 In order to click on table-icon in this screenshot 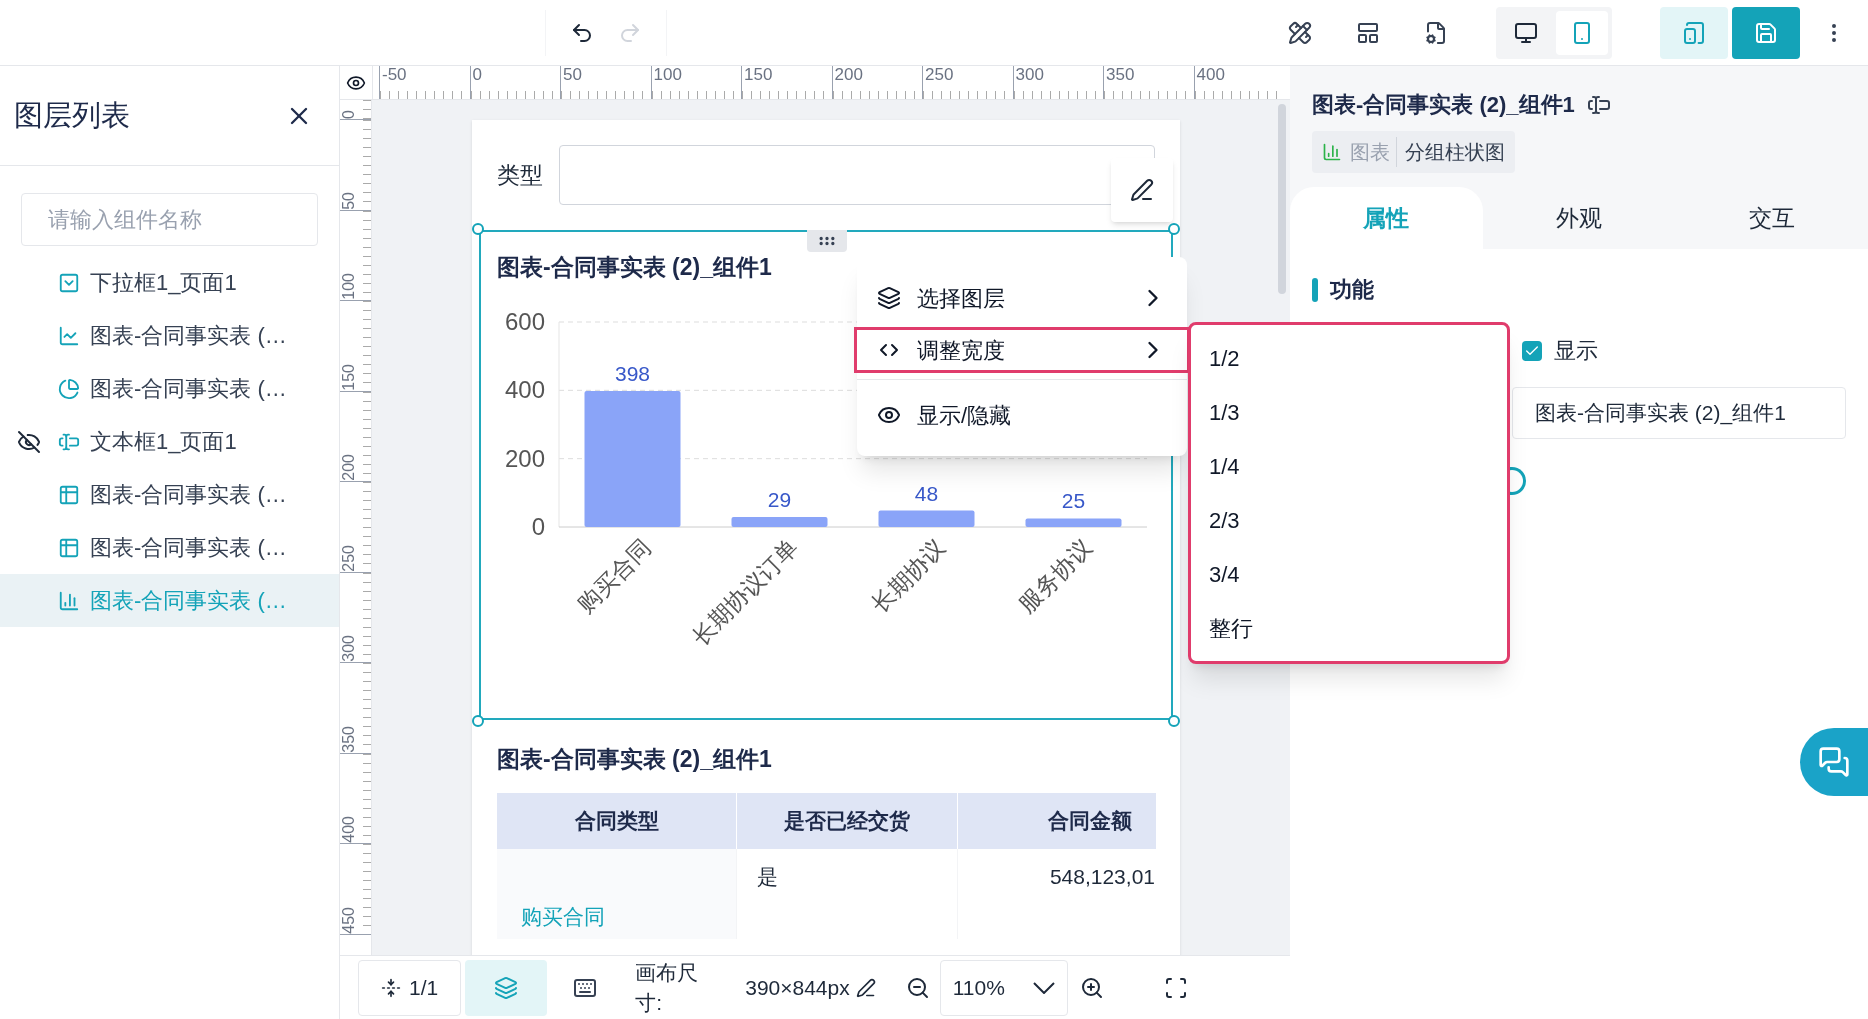, I will do `click(69, 494)`.